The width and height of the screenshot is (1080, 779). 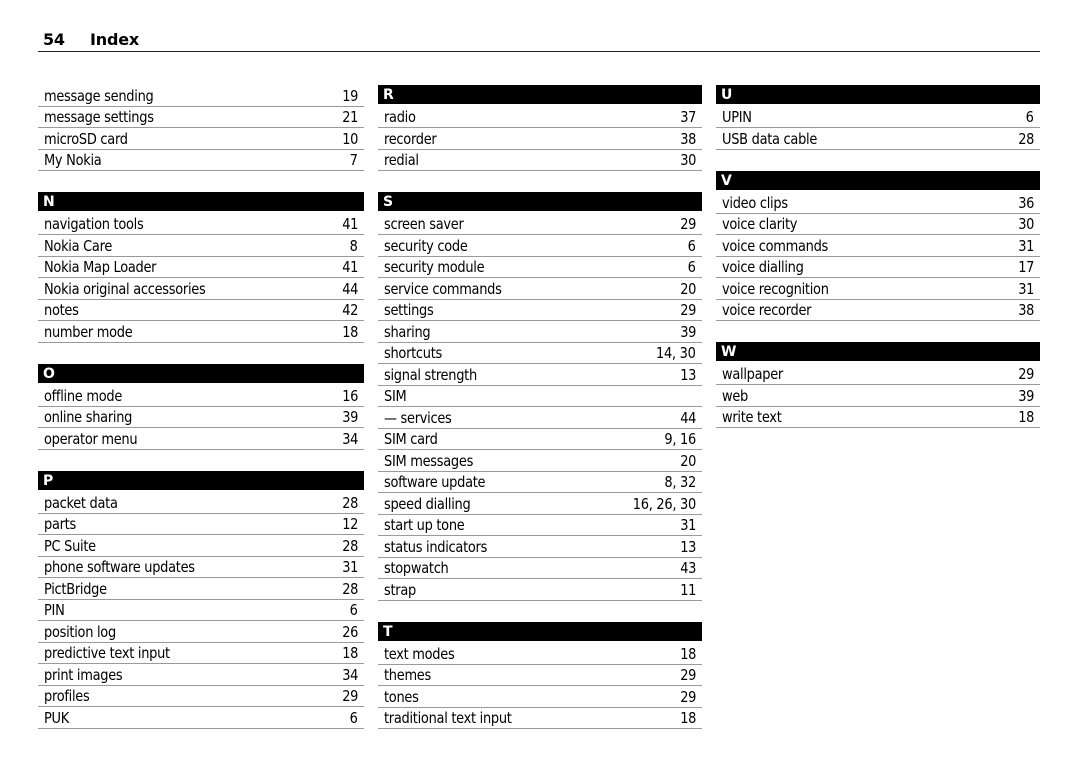 I want to click on index-entry: navigation tools 41, so click(x=201, y=224).